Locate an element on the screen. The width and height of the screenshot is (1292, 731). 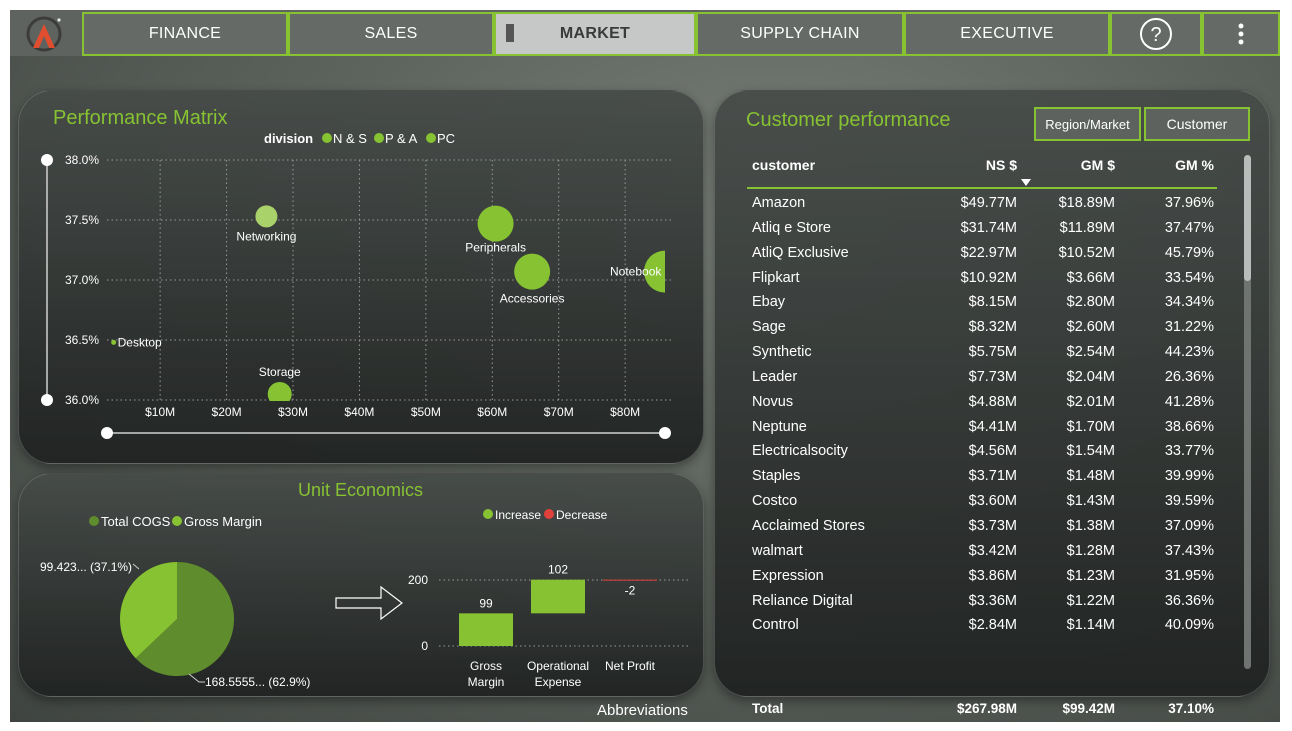
cell-ns: $22.97M is located at coordinates (988, 252).